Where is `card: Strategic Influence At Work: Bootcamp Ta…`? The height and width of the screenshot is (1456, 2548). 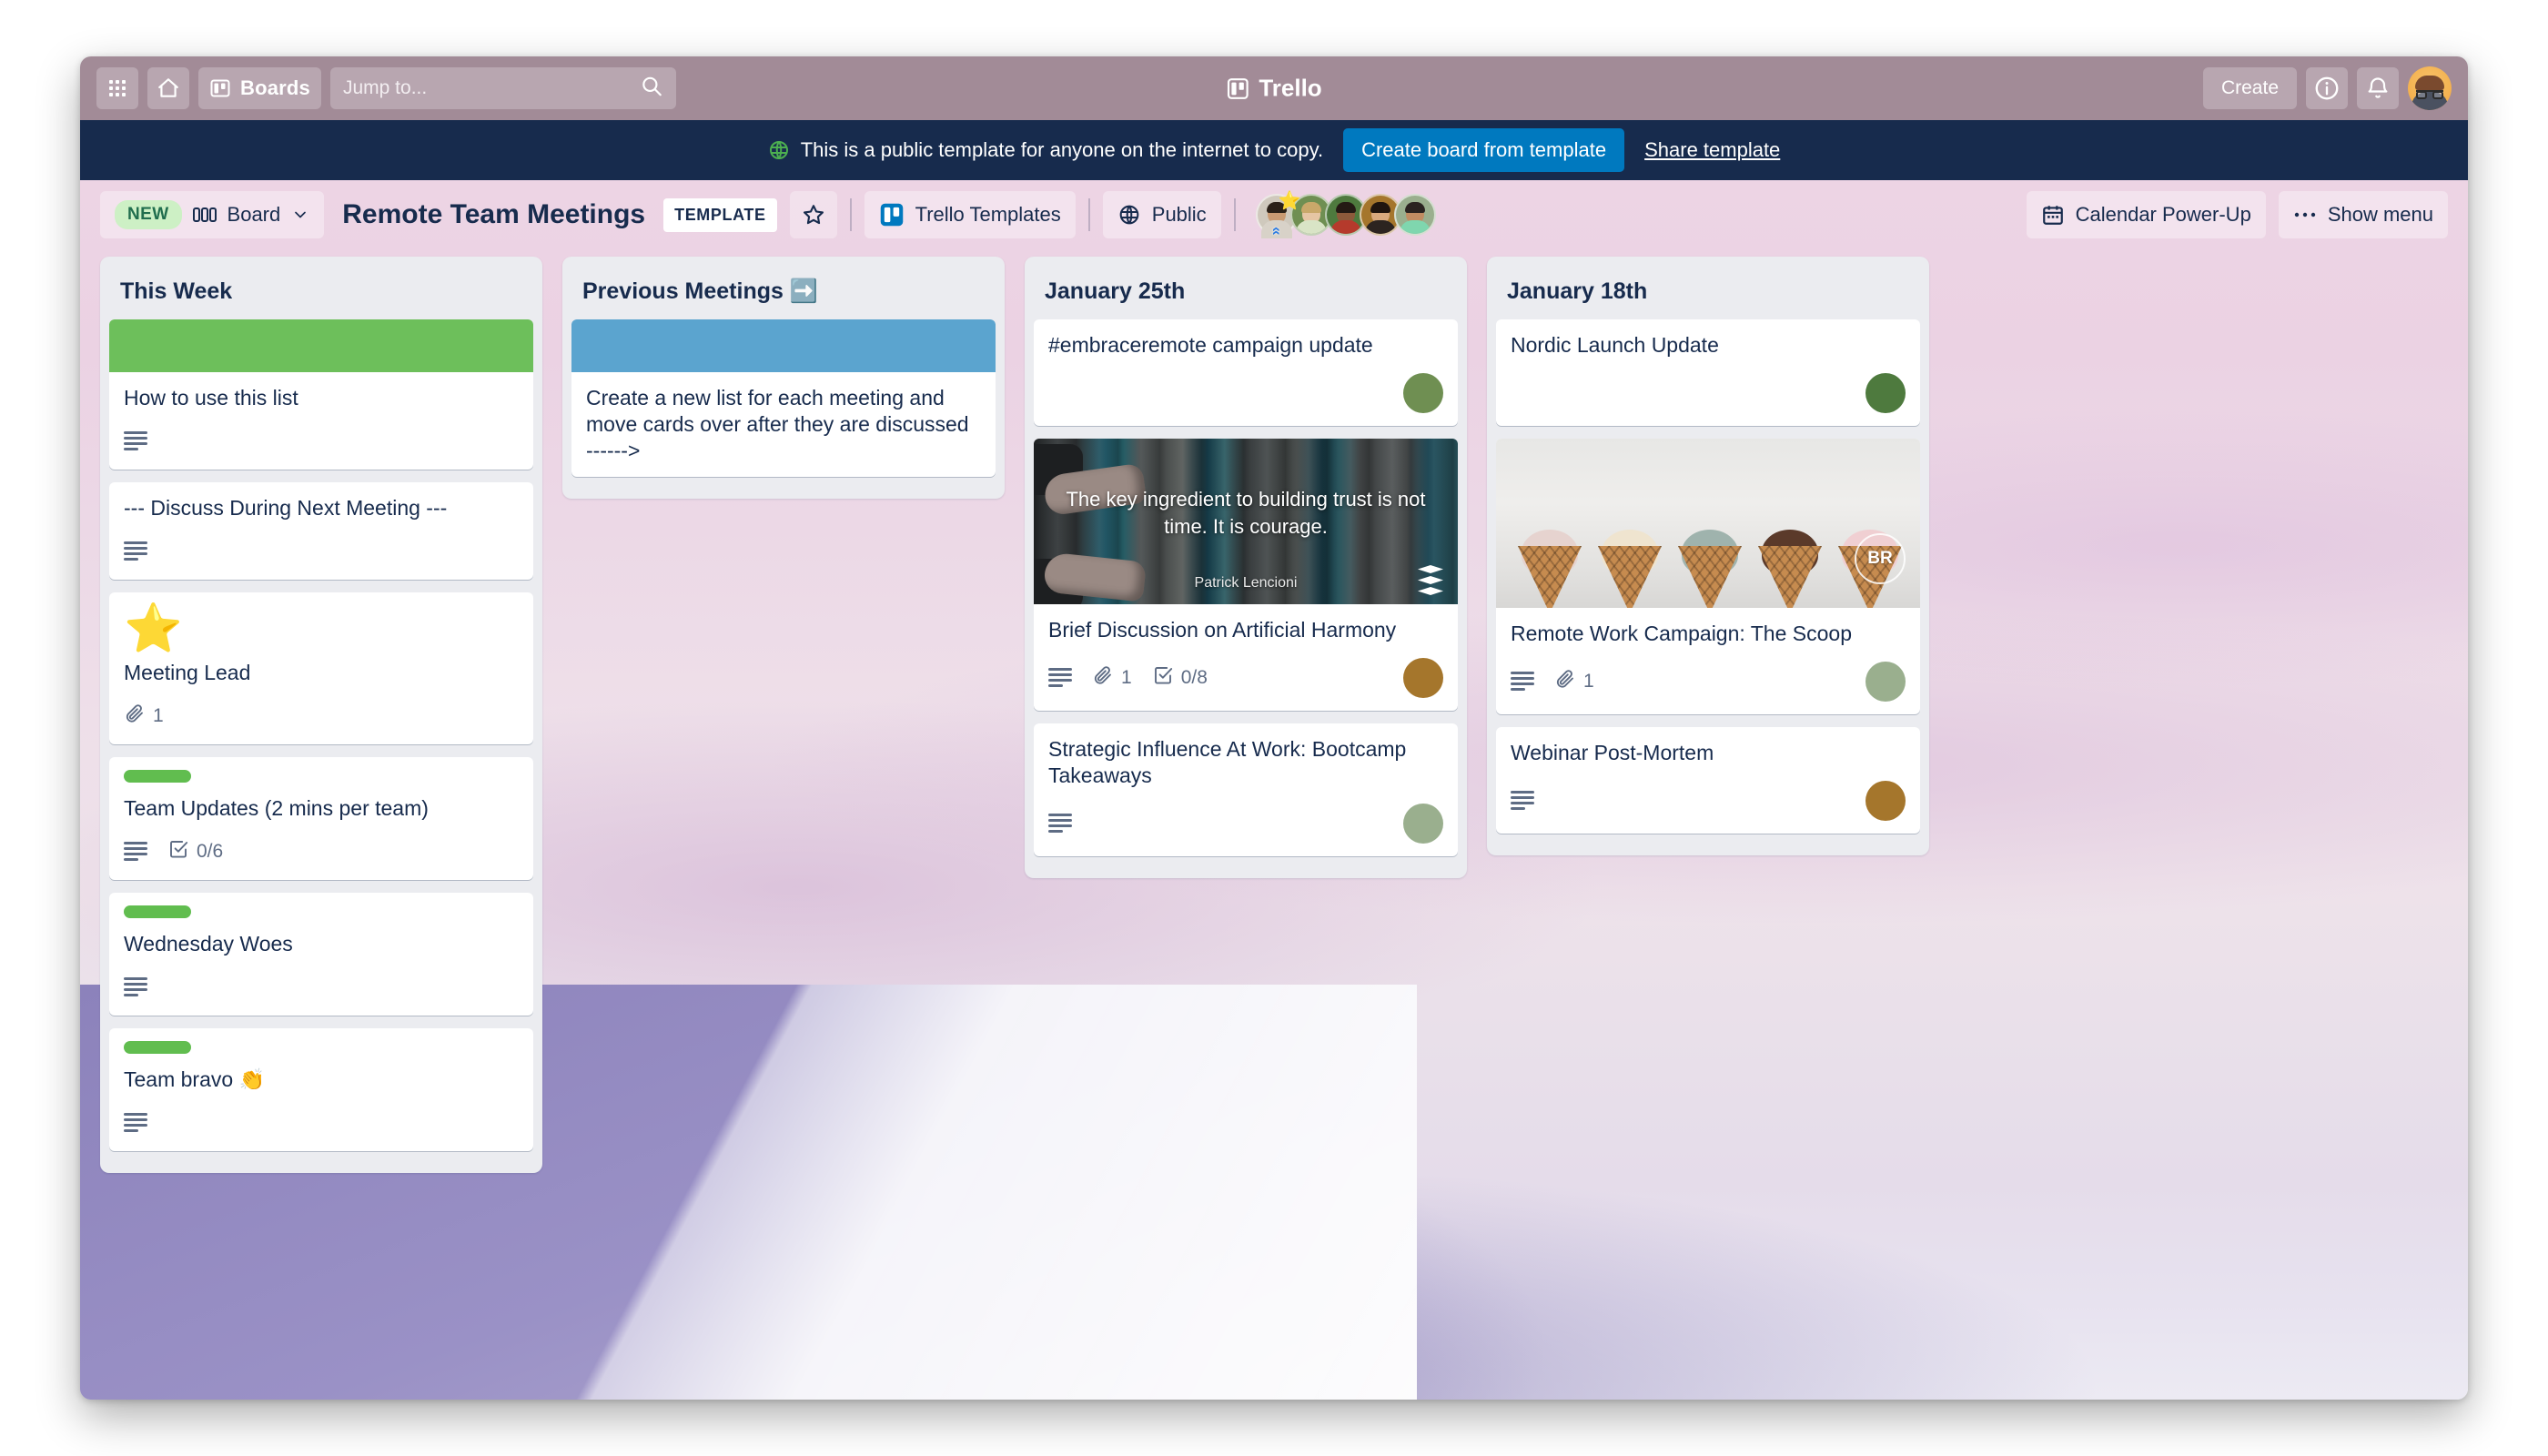
card: Strategic Influence At Work: Bootcamp Ta… is located at coordinates (1246, 790).